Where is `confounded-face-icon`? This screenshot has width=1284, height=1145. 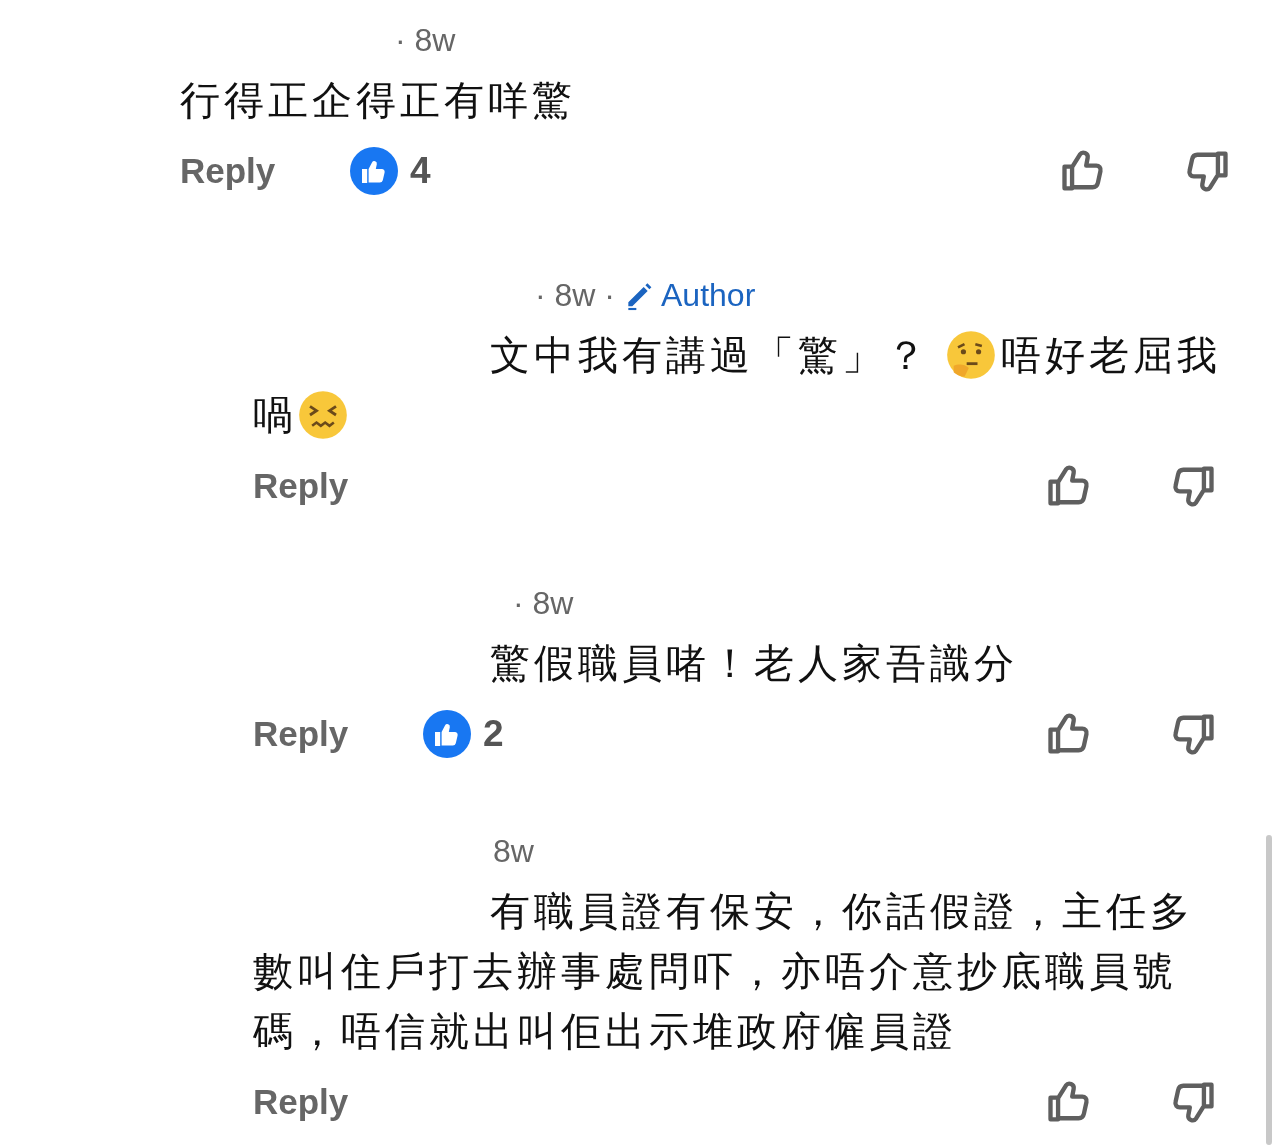 confounded-face-icon is located at coordinates (323, 415).